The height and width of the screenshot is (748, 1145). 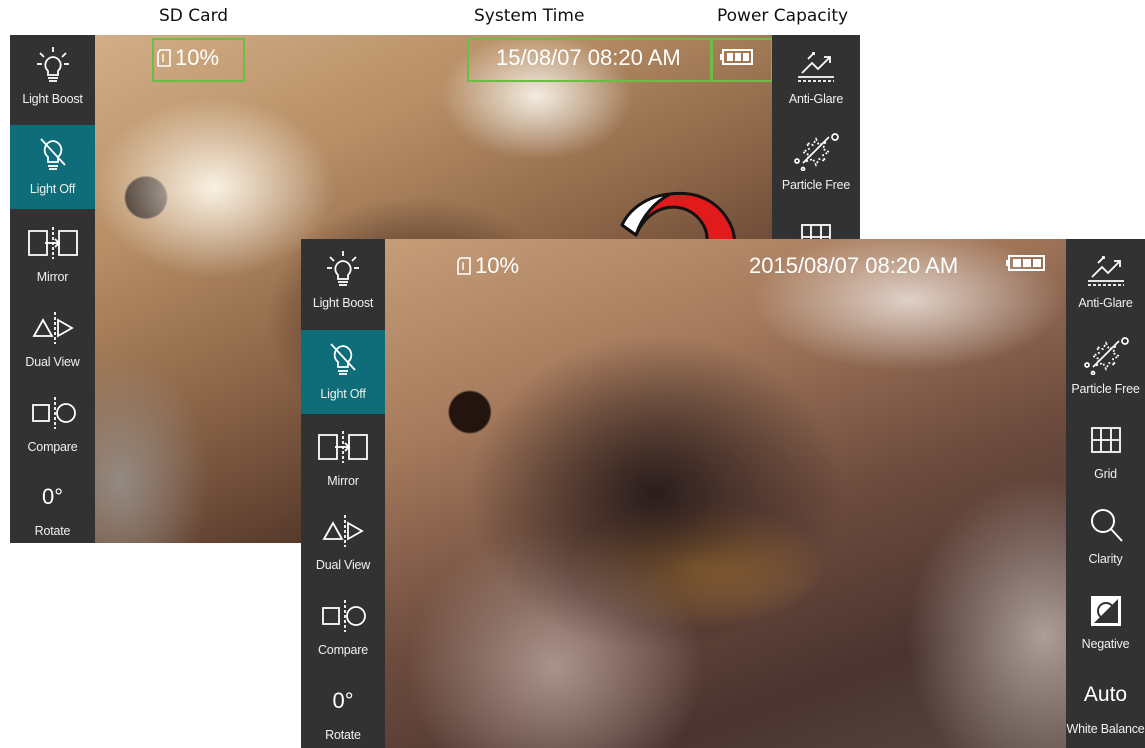 What do you see at coordinates (194, 16) in the screenshot?
I see `callout-sd-card: SD Card` at bounding box center [194, 16].